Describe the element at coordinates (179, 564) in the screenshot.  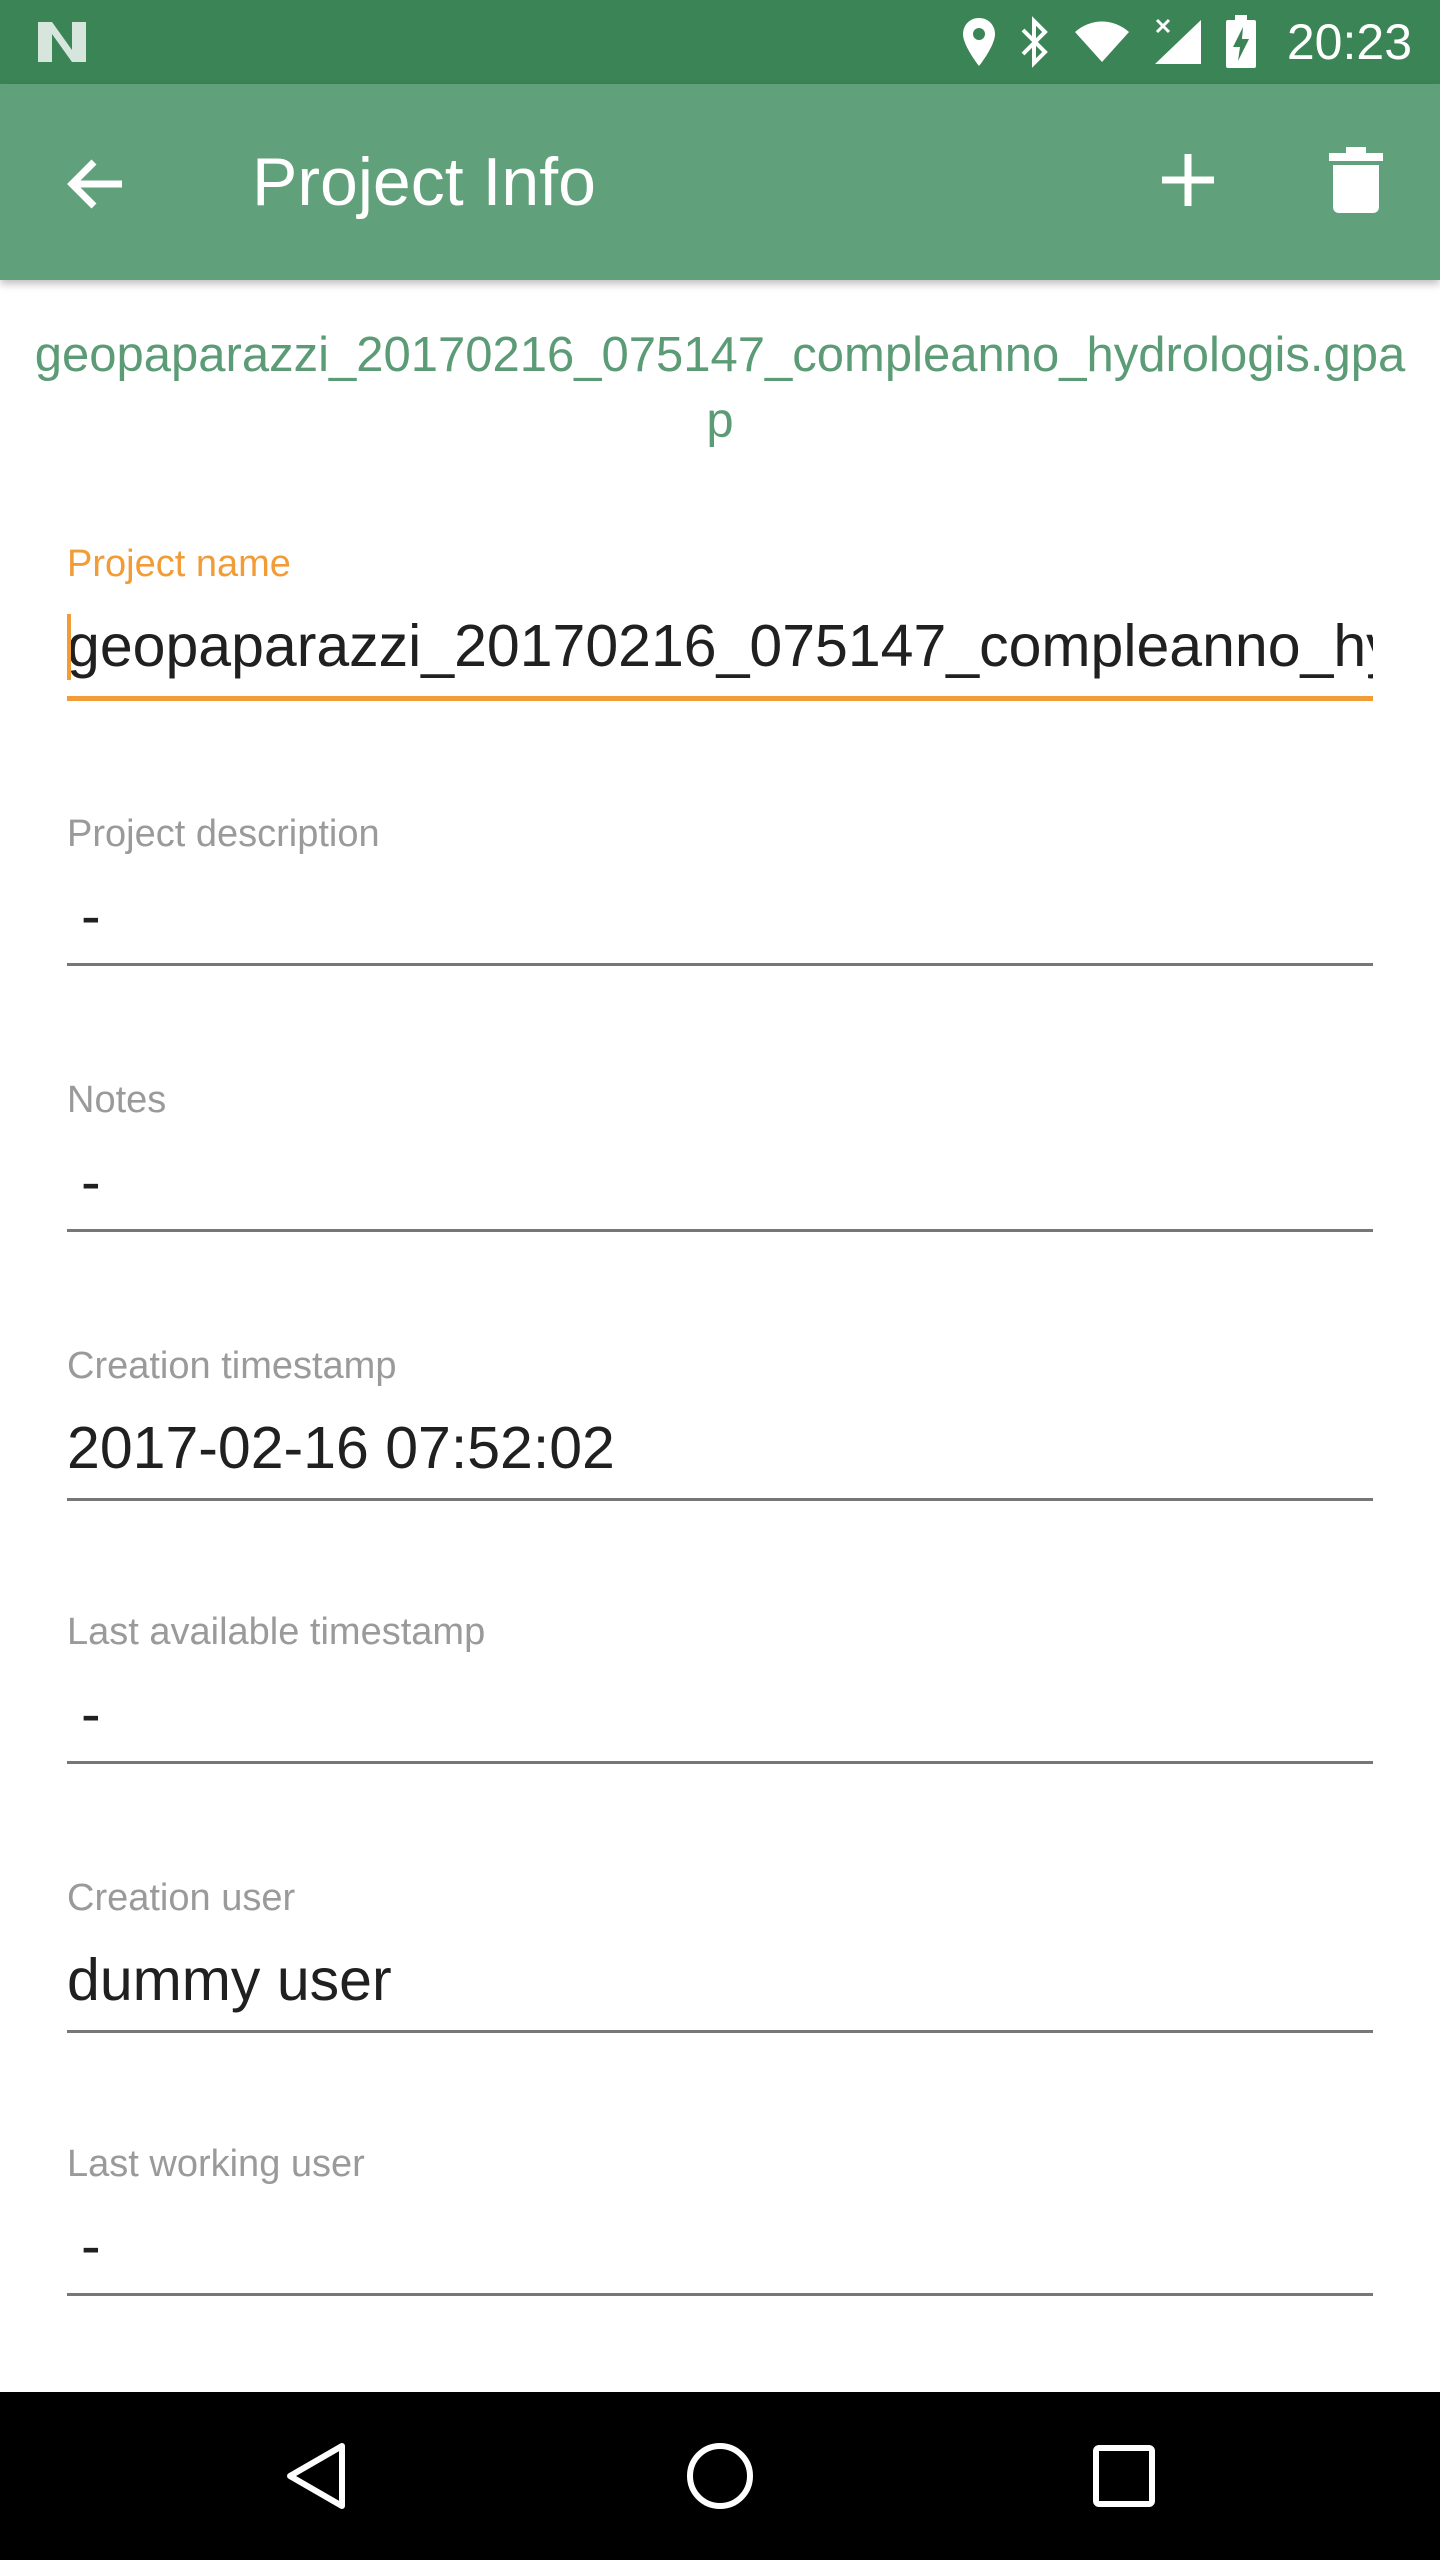
I see `project-name-label: Project name` at that location.